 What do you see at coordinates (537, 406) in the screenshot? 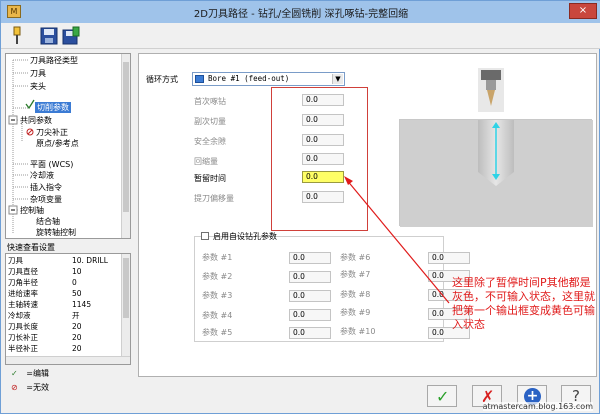
I see `watermark: atmastercam.blog.163.com` at bounding box center [537, 406].